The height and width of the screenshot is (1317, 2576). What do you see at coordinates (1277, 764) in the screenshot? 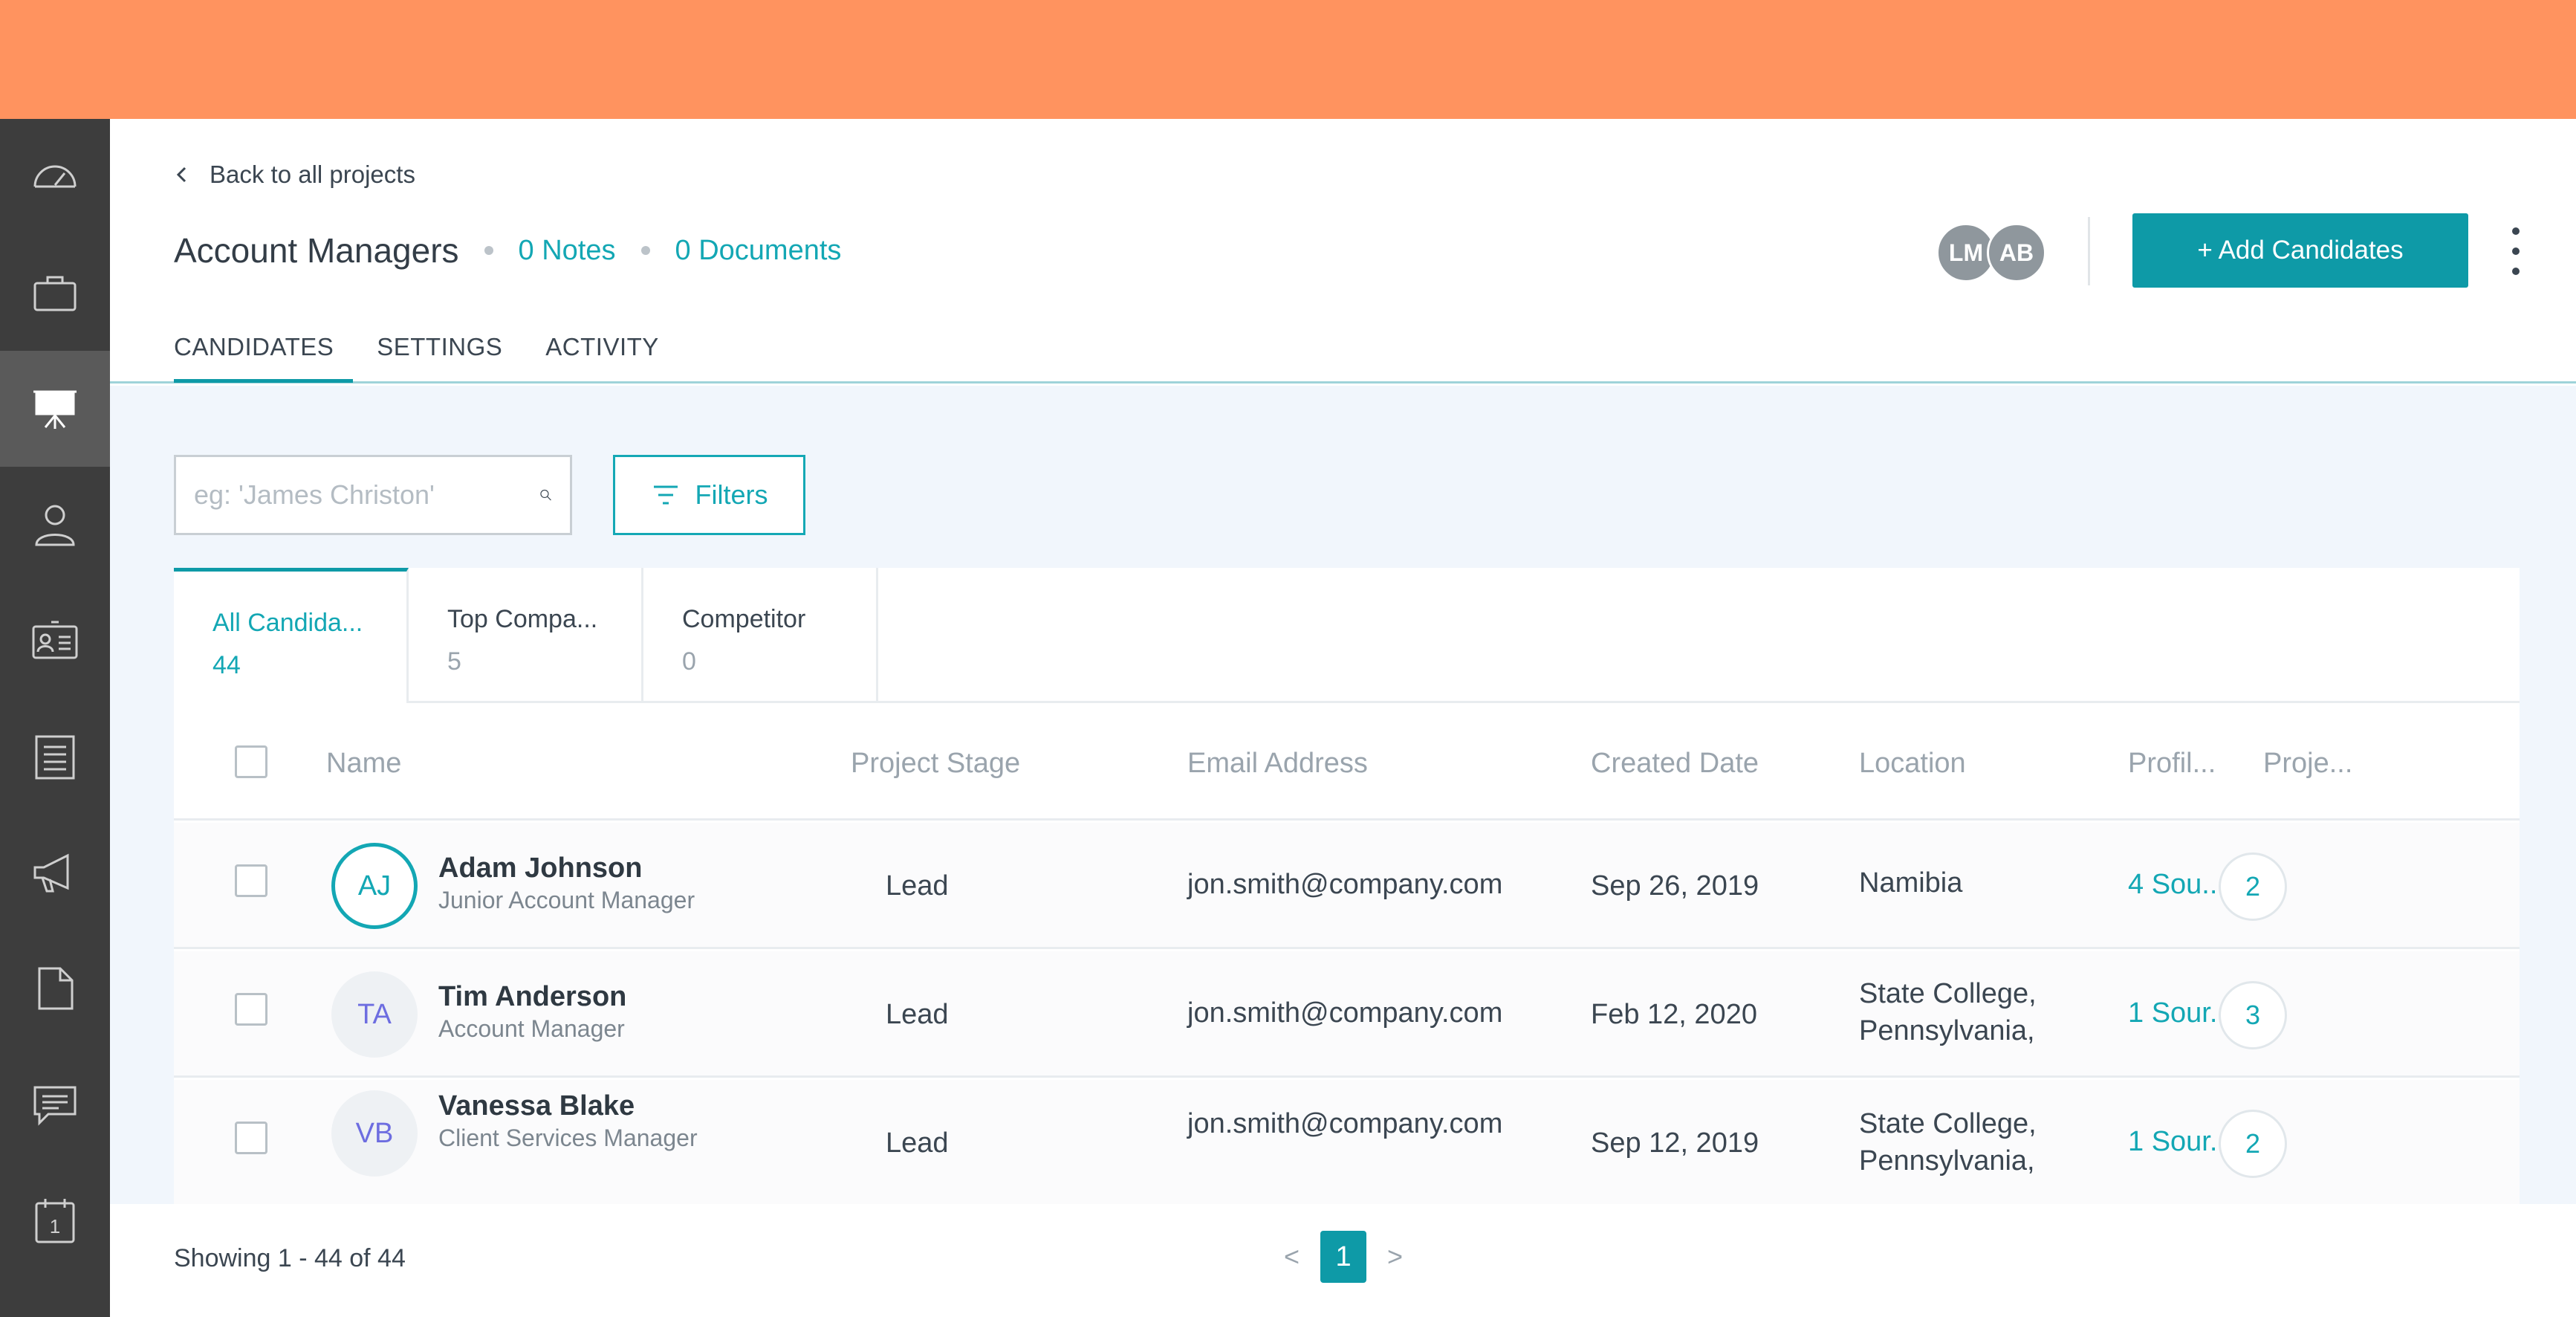
I see `column-header-email: Email Address` at bounding box center [1277, 764].